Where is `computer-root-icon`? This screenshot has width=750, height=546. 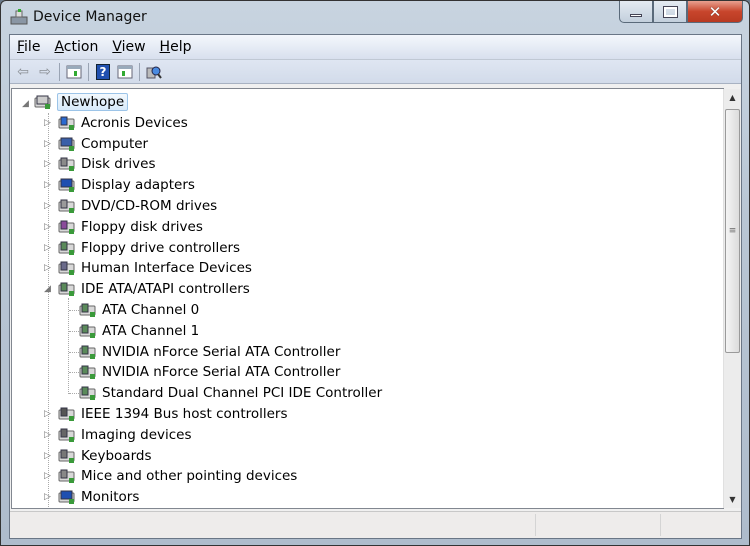
computer-root-icon is located at coordinates (43, 102).